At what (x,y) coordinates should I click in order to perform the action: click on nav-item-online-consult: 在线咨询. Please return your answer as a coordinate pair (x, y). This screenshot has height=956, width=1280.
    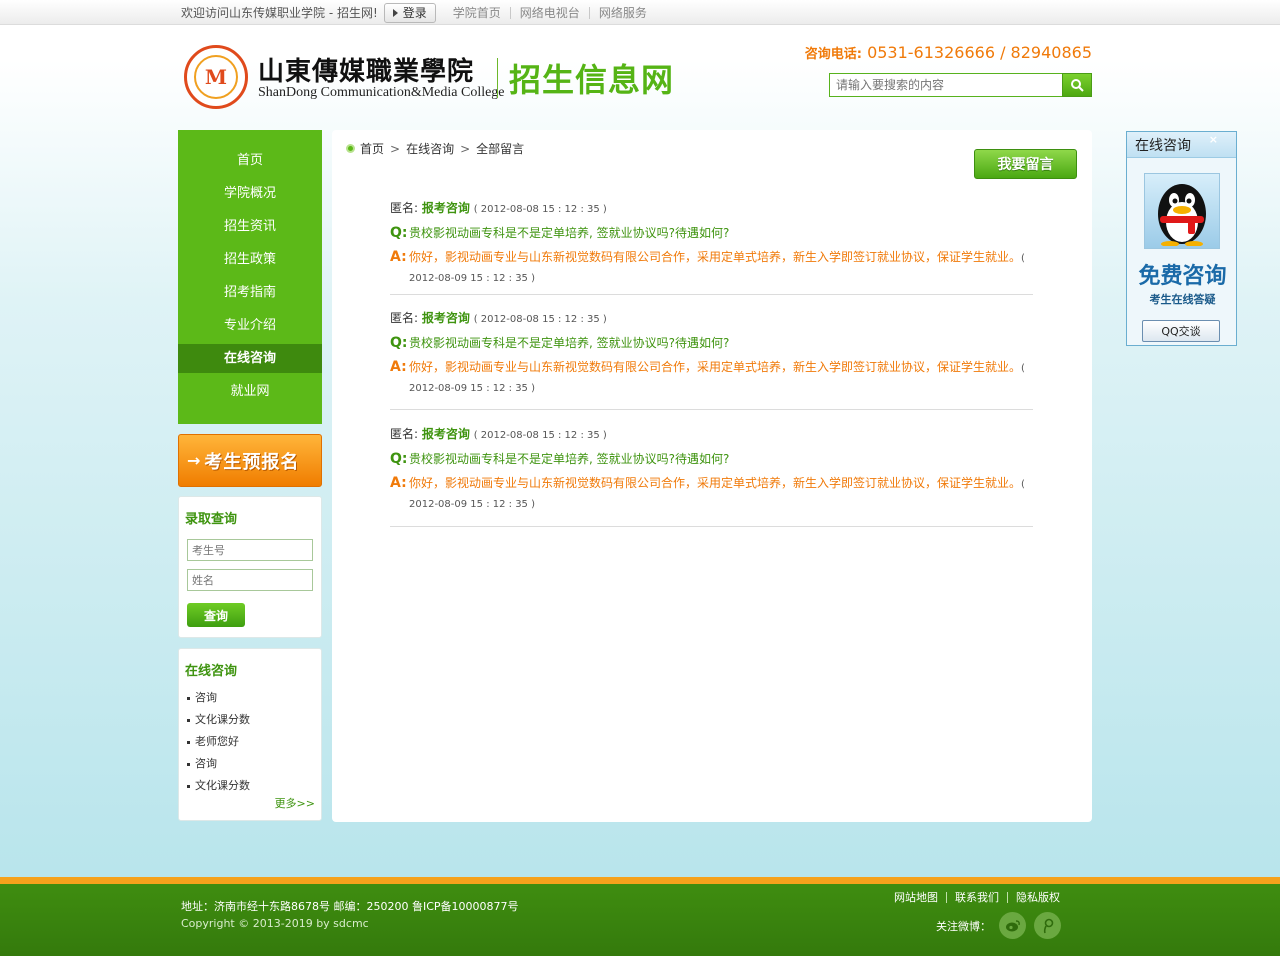
    Looking at the image, I should click on (250, 358).